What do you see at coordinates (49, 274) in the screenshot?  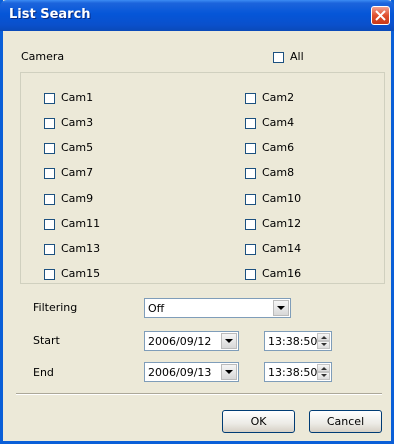 I see `cam15-checkbox` at bounding box center [49, 274].